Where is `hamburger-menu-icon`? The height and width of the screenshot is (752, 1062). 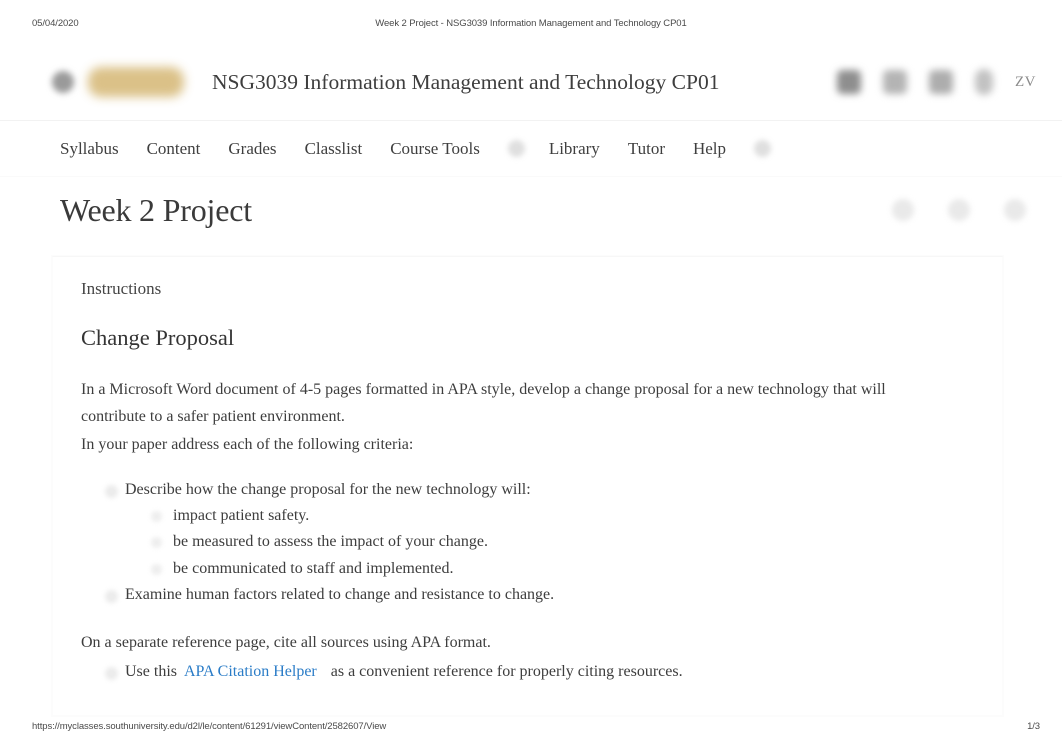
hamburger-menu-icon is located at coordinates (63, 82).